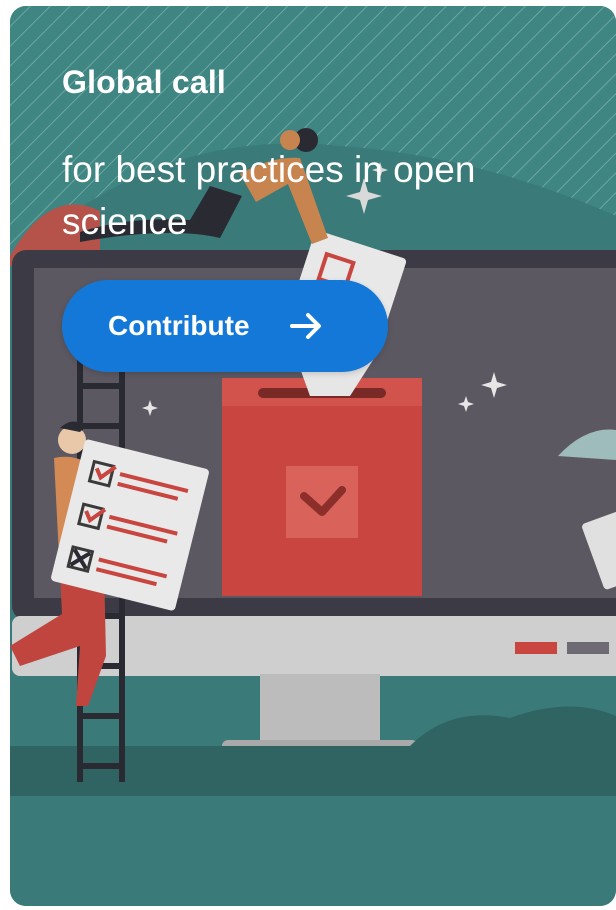 The height and width of the screenshot is (910, 616). Describe the element at coordinates (179, 325) in the screenshot. I see `contribute-button-label: Contribute` at that location.